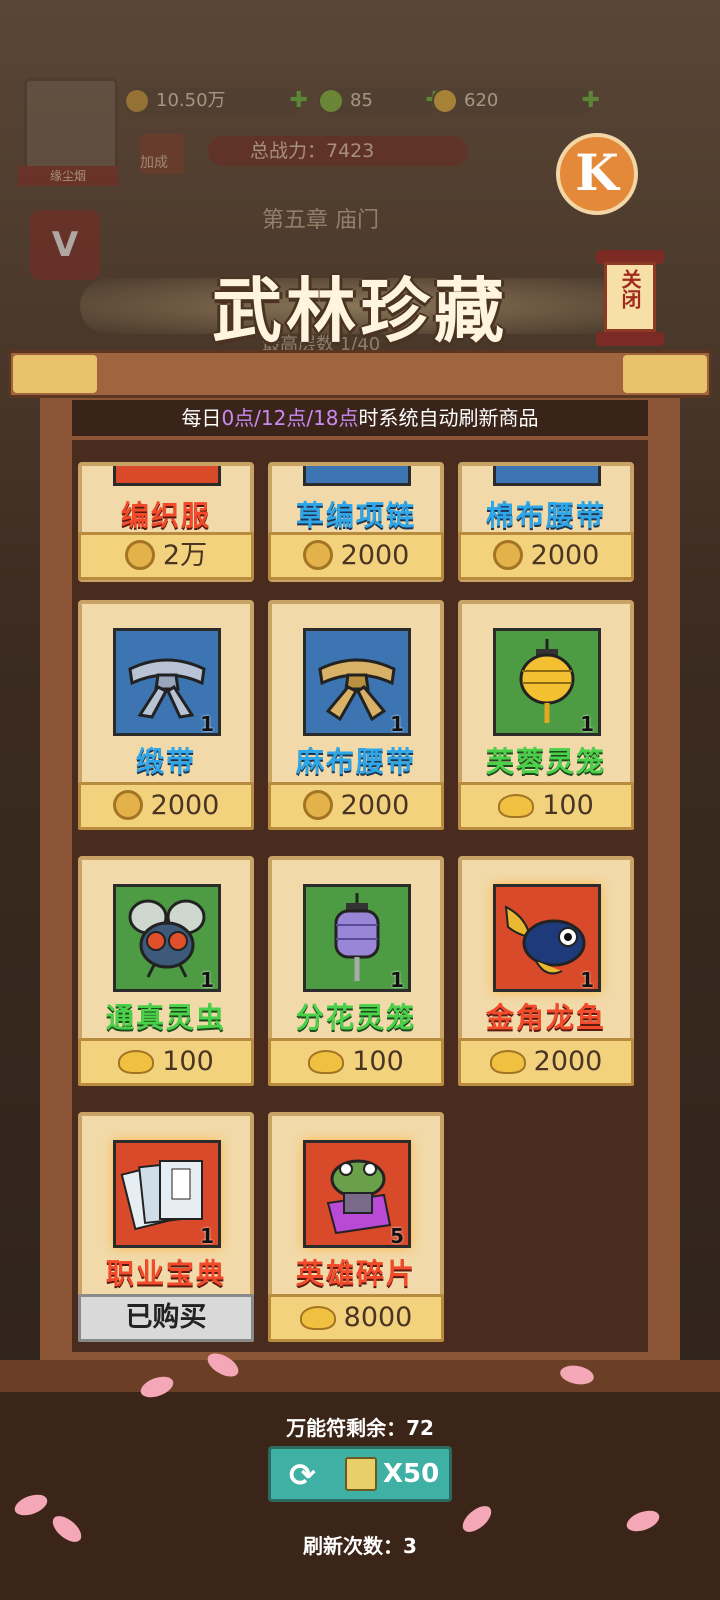 This screenshot has height=1600, width=720. What do you see at coordinates (166, 1227) in the screenshot?
I see `shop-item-card: 1 职业宝典 已购买` at bounding box center [166, 1227].